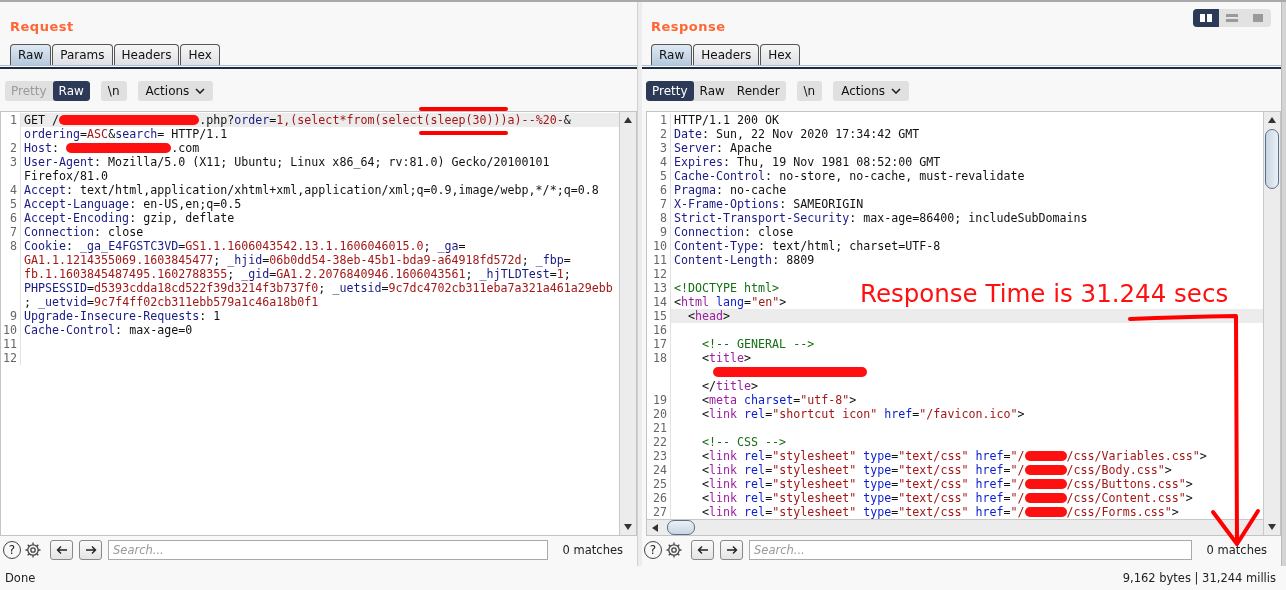  Describe the element at coordinates (659, 414) in the screenshot. I see `line-number: 20` at that location.